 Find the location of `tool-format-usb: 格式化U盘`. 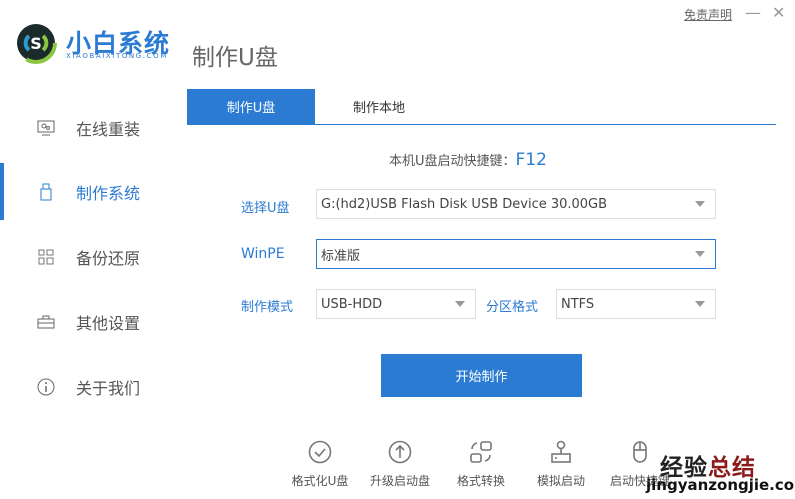

tool-format-usb: 格式化U盘 is located at coordinates (320, 464).